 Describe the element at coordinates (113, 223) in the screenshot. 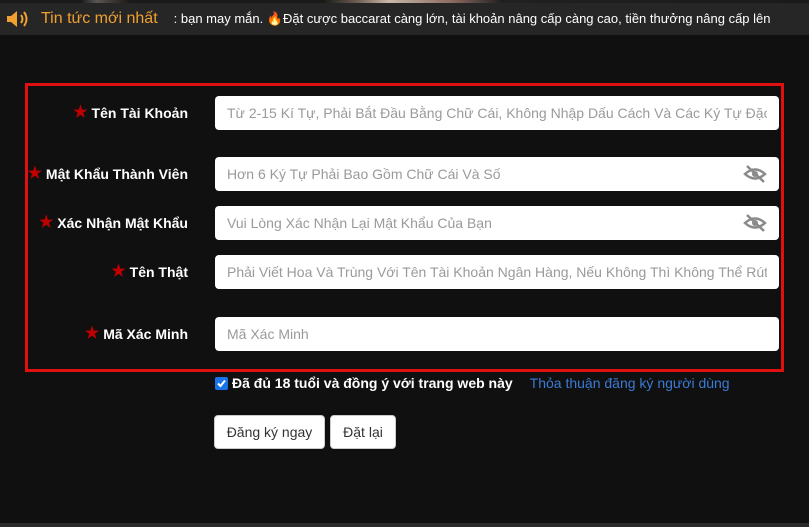

I see `field-label: ★ Xác Nhận Mật Khẩu` at that location.